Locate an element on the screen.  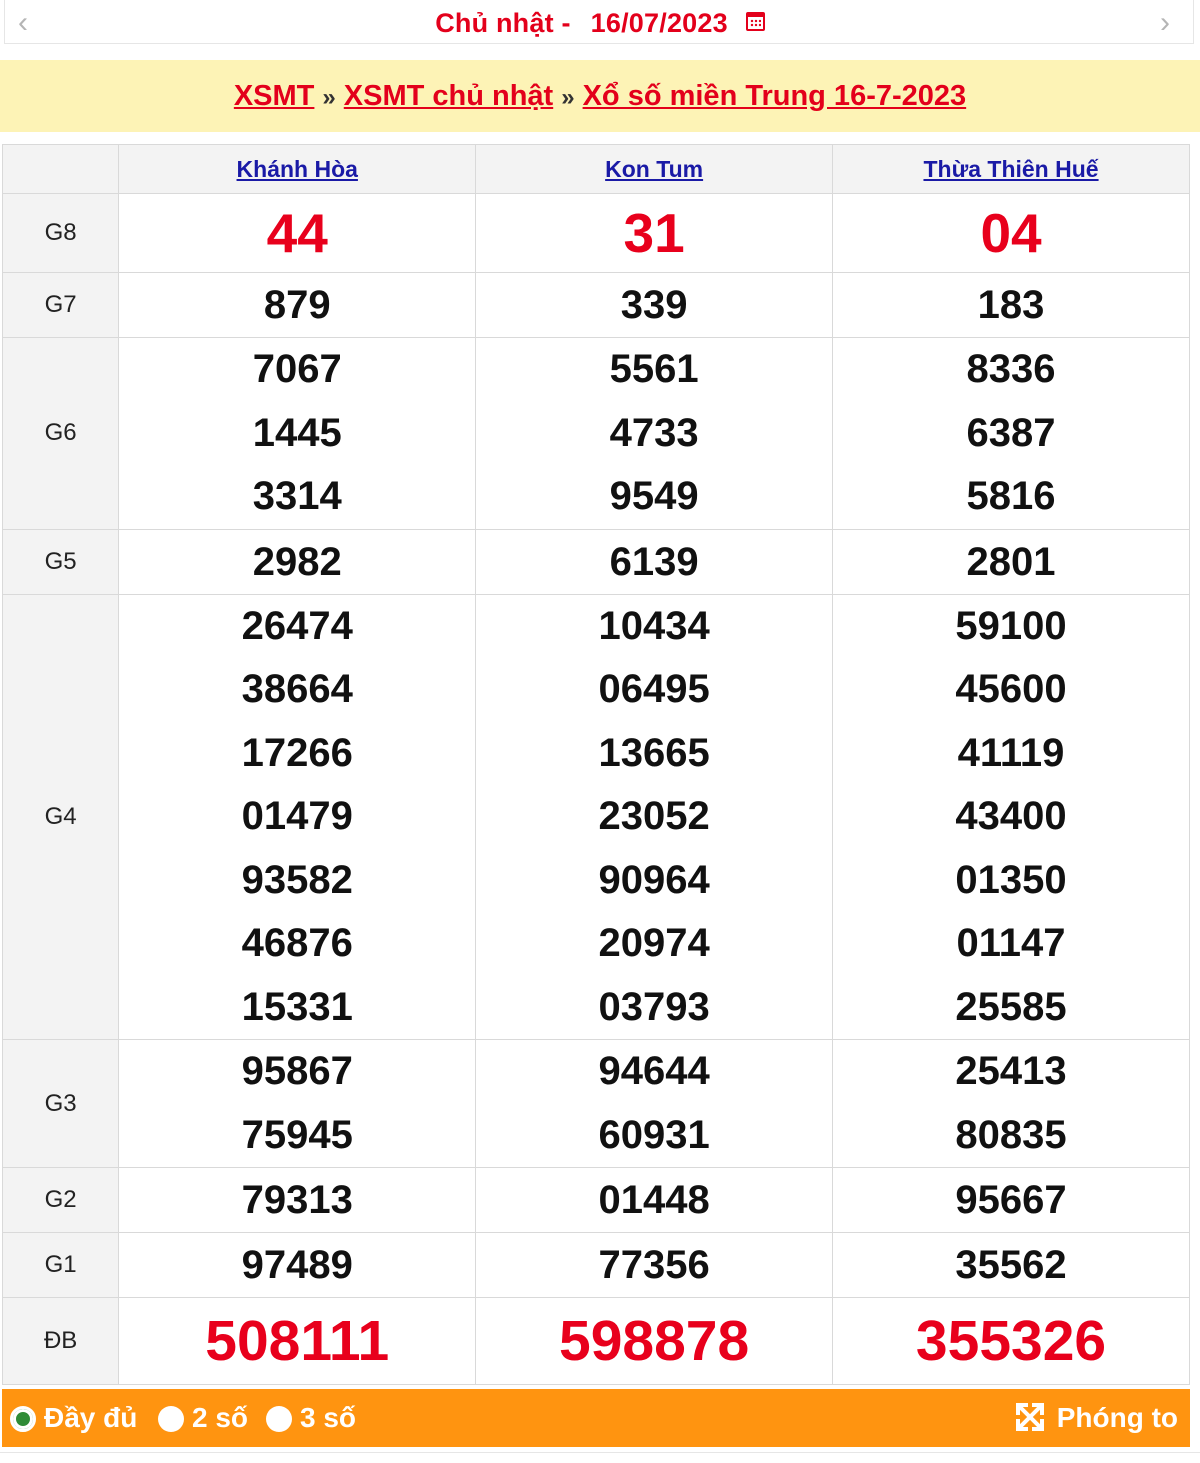
prize-number: 25585 is located at coordinates (1011, 1006).